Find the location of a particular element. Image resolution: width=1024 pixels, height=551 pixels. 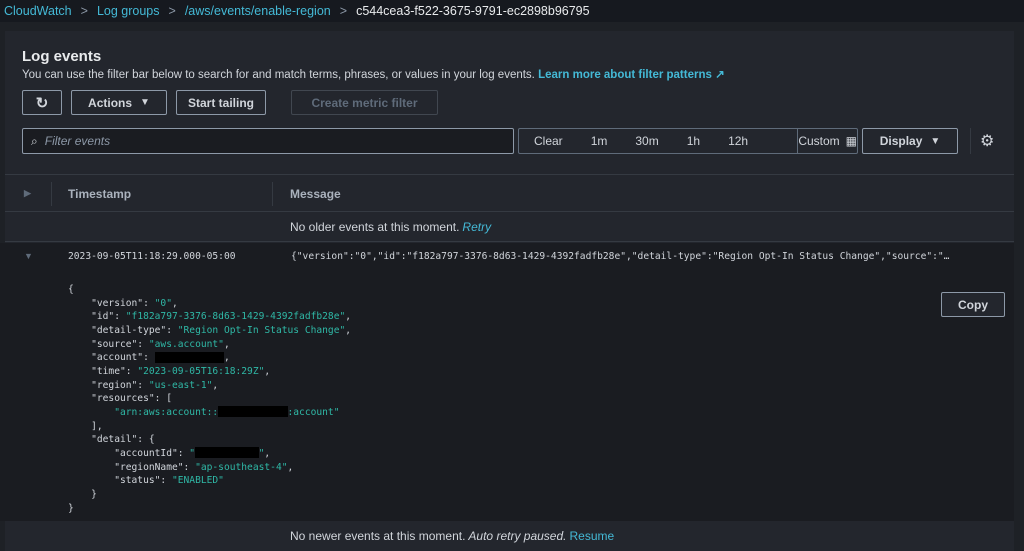

json-key: "accountId": is located at coordinates (129, 453).